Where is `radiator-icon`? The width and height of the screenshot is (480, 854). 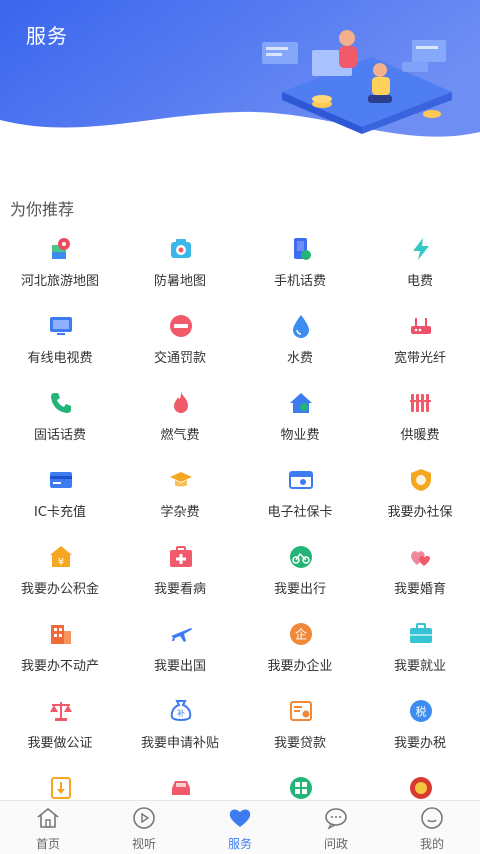 radiator-icon is located at coordinates (421, 403).